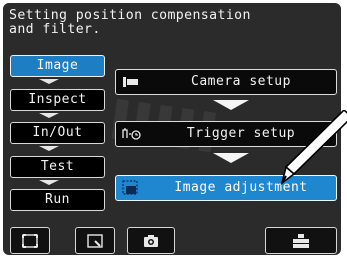  I want to click on image-adjustment-icon, so click(131, 188).